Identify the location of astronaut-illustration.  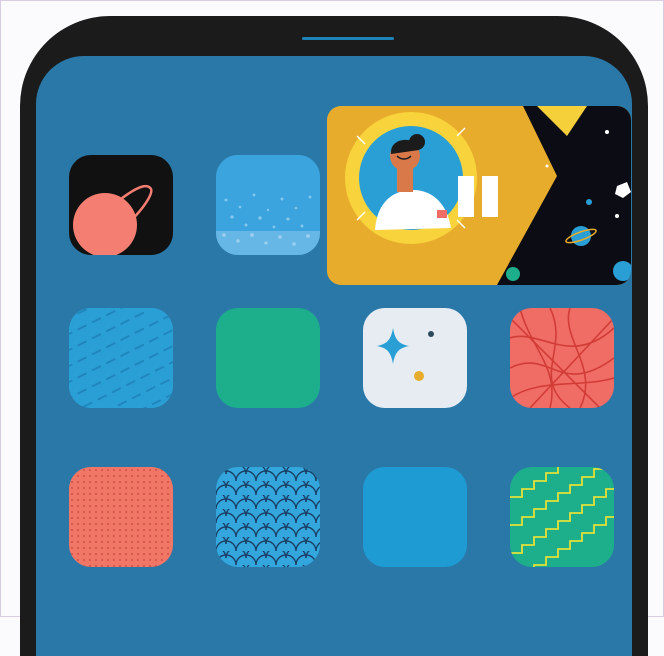
(479, 195).